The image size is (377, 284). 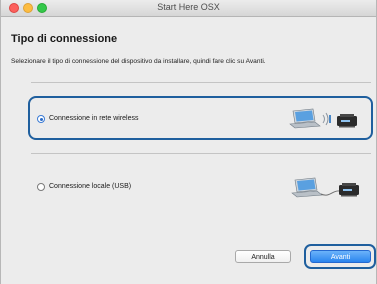 What do you see at coordinates (200, 186) in the screenshot?
I see `option-usb: Connessione locale (USB)` at bounding box center [200, 186].